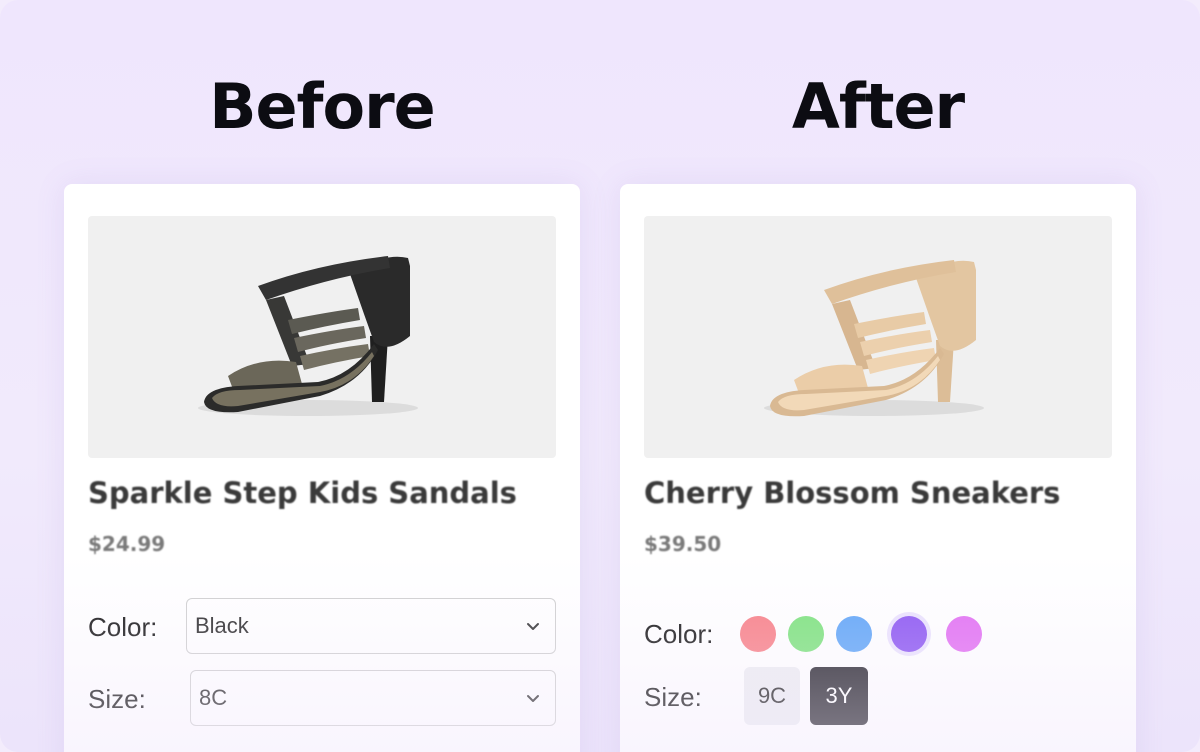 Image resolution: width=1200 pixels, height=752 pixels. I want to click on color-swatch-purple, so click(909, 634).